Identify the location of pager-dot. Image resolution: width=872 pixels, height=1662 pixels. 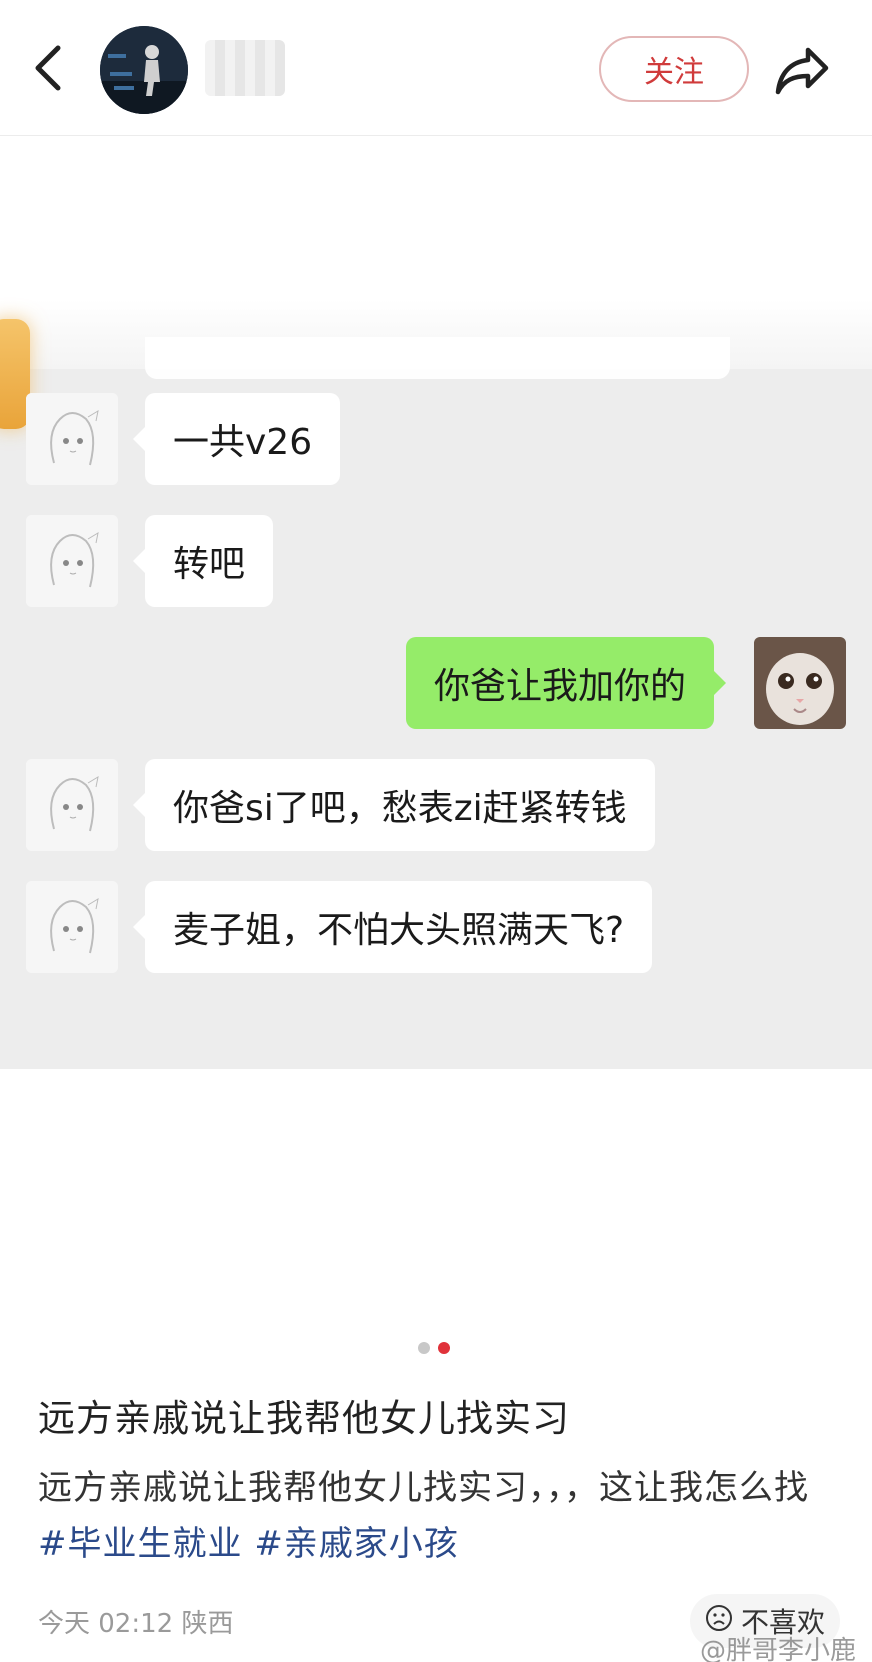
(424, 1348).